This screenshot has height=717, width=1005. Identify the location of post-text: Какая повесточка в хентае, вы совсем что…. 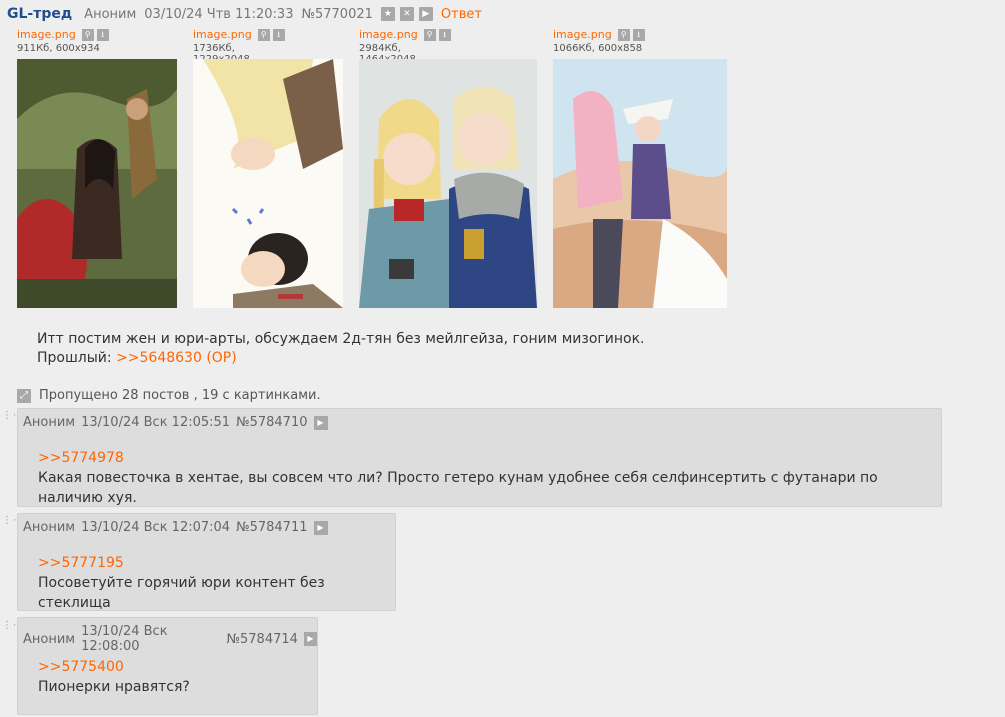
(458, 488).